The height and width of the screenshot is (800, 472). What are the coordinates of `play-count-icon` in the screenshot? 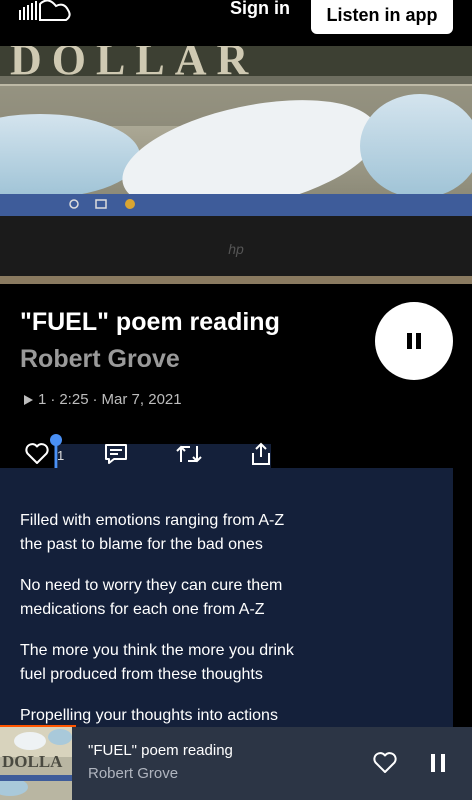 It's located at (28, 399).